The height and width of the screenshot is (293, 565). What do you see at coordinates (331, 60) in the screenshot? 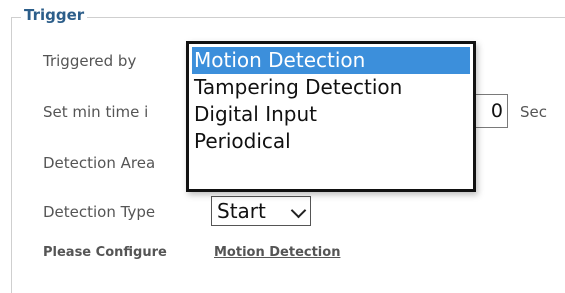
I see `option-motion-detection: Motion Detection` at bounding box center [331, 60].